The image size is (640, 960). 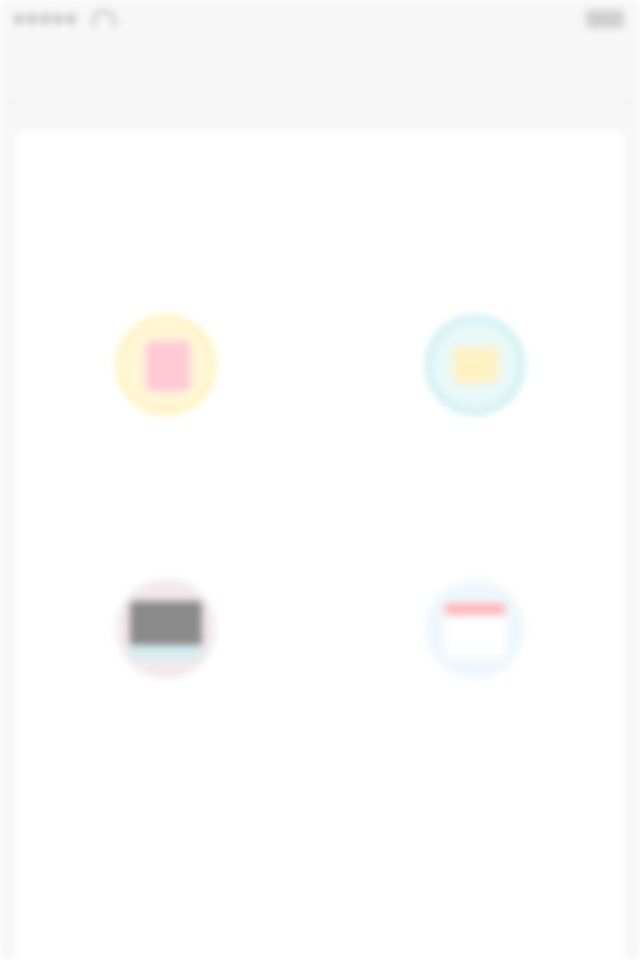 I want to click on photo-icon, so click(x=166, y=629).